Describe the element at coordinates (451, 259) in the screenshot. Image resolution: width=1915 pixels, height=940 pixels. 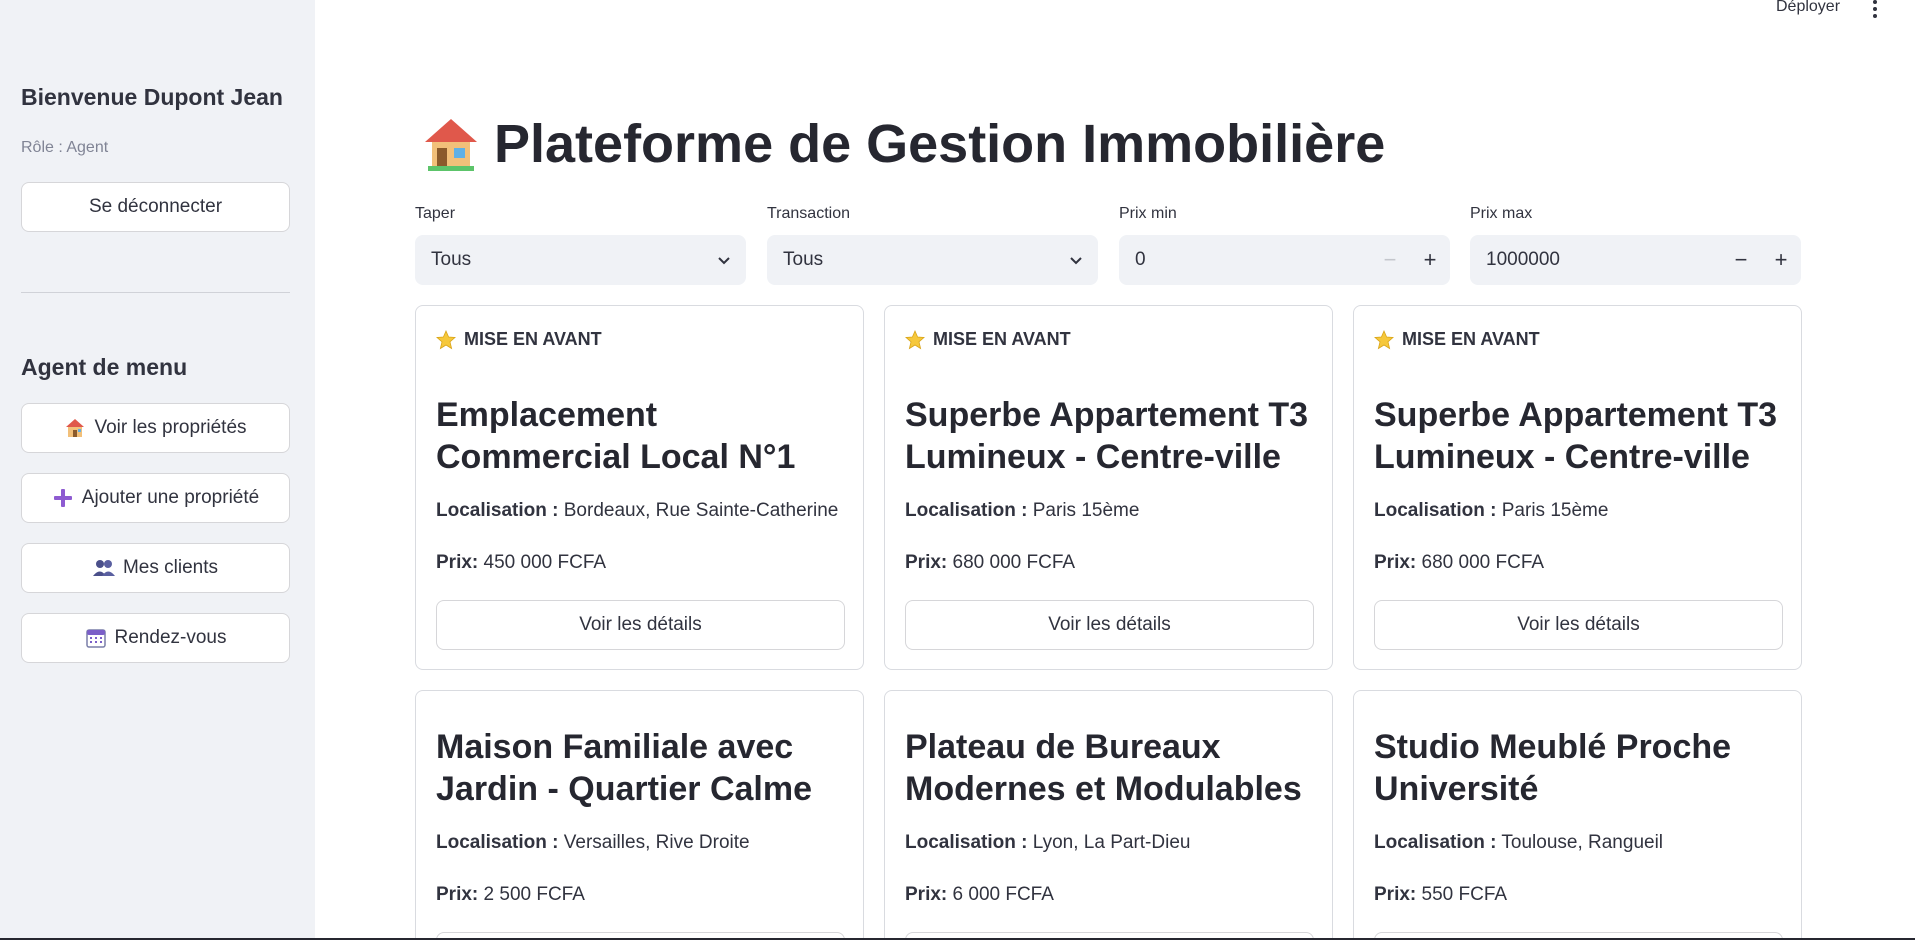
I see `type-select-value: Tous` at that location.